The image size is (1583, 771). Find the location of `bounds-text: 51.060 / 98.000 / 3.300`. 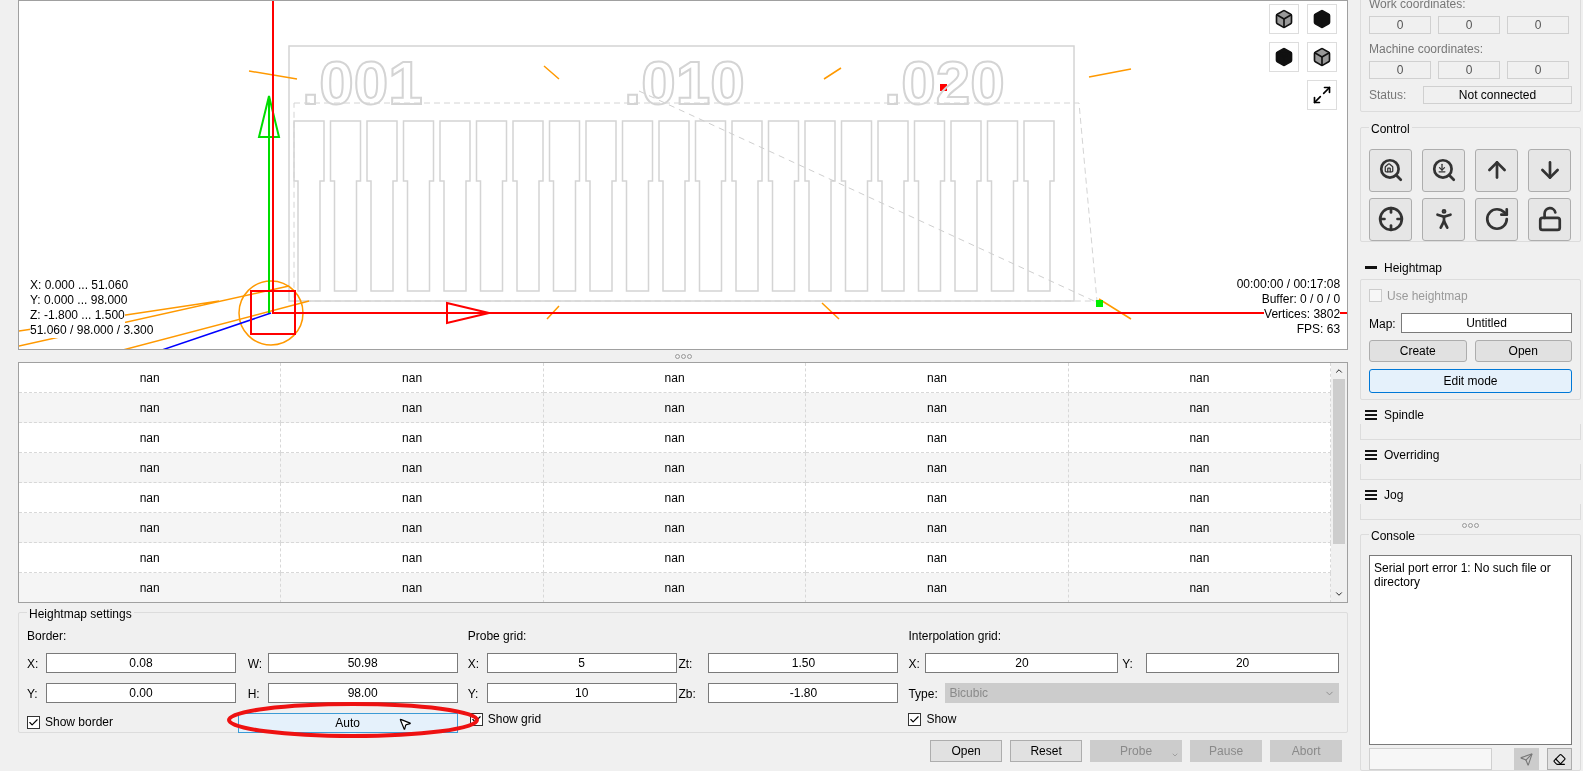

bounds-text: 51.060 / 98.000 / 3.300 is located at coordinates (92, 330).